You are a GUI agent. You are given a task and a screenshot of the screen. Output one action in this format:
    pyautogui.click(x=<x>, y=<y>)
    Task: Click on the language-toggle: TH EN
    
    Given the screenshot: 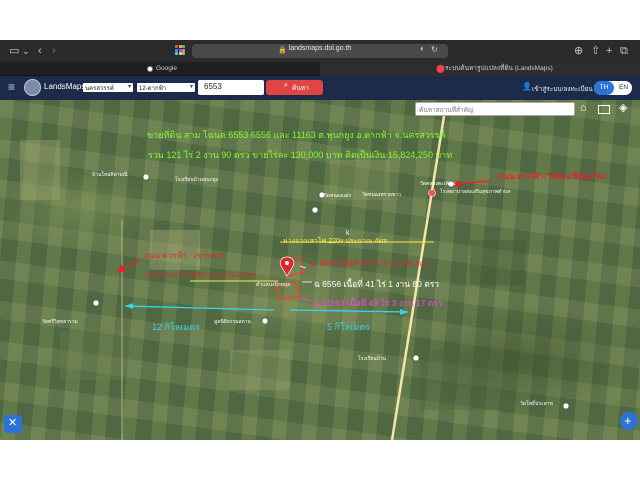 What is the action you would take?
    pyautogui.click(x=613, y=88)
    